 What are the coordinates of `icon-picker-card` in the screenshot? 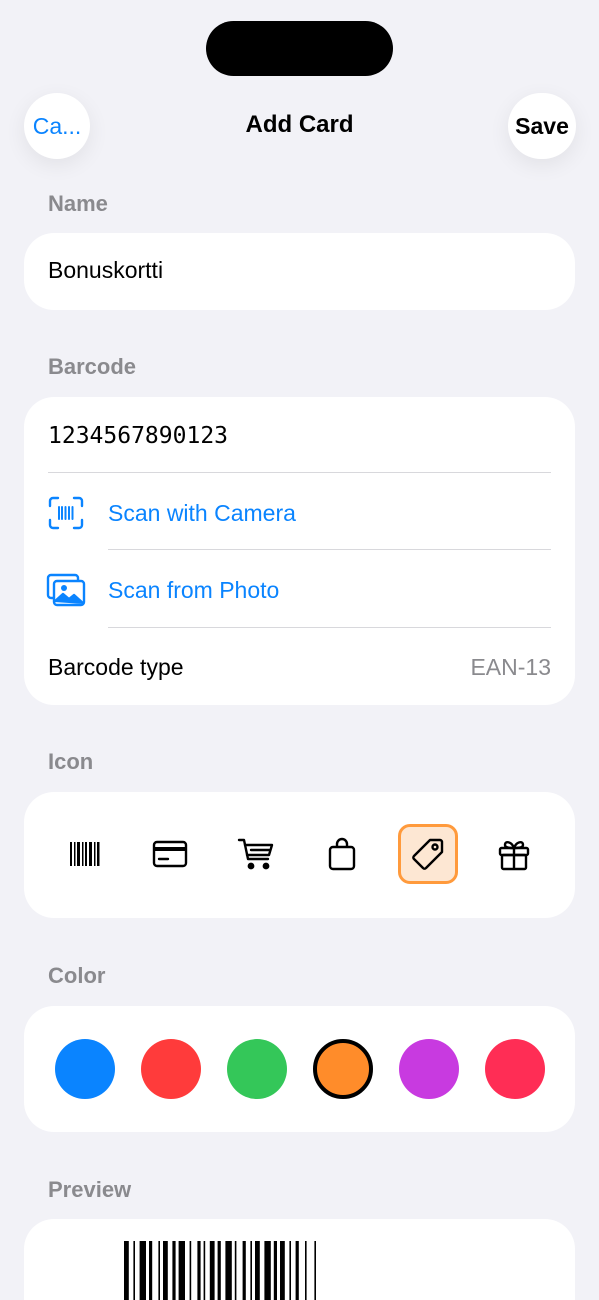 It's located at (299, 855).